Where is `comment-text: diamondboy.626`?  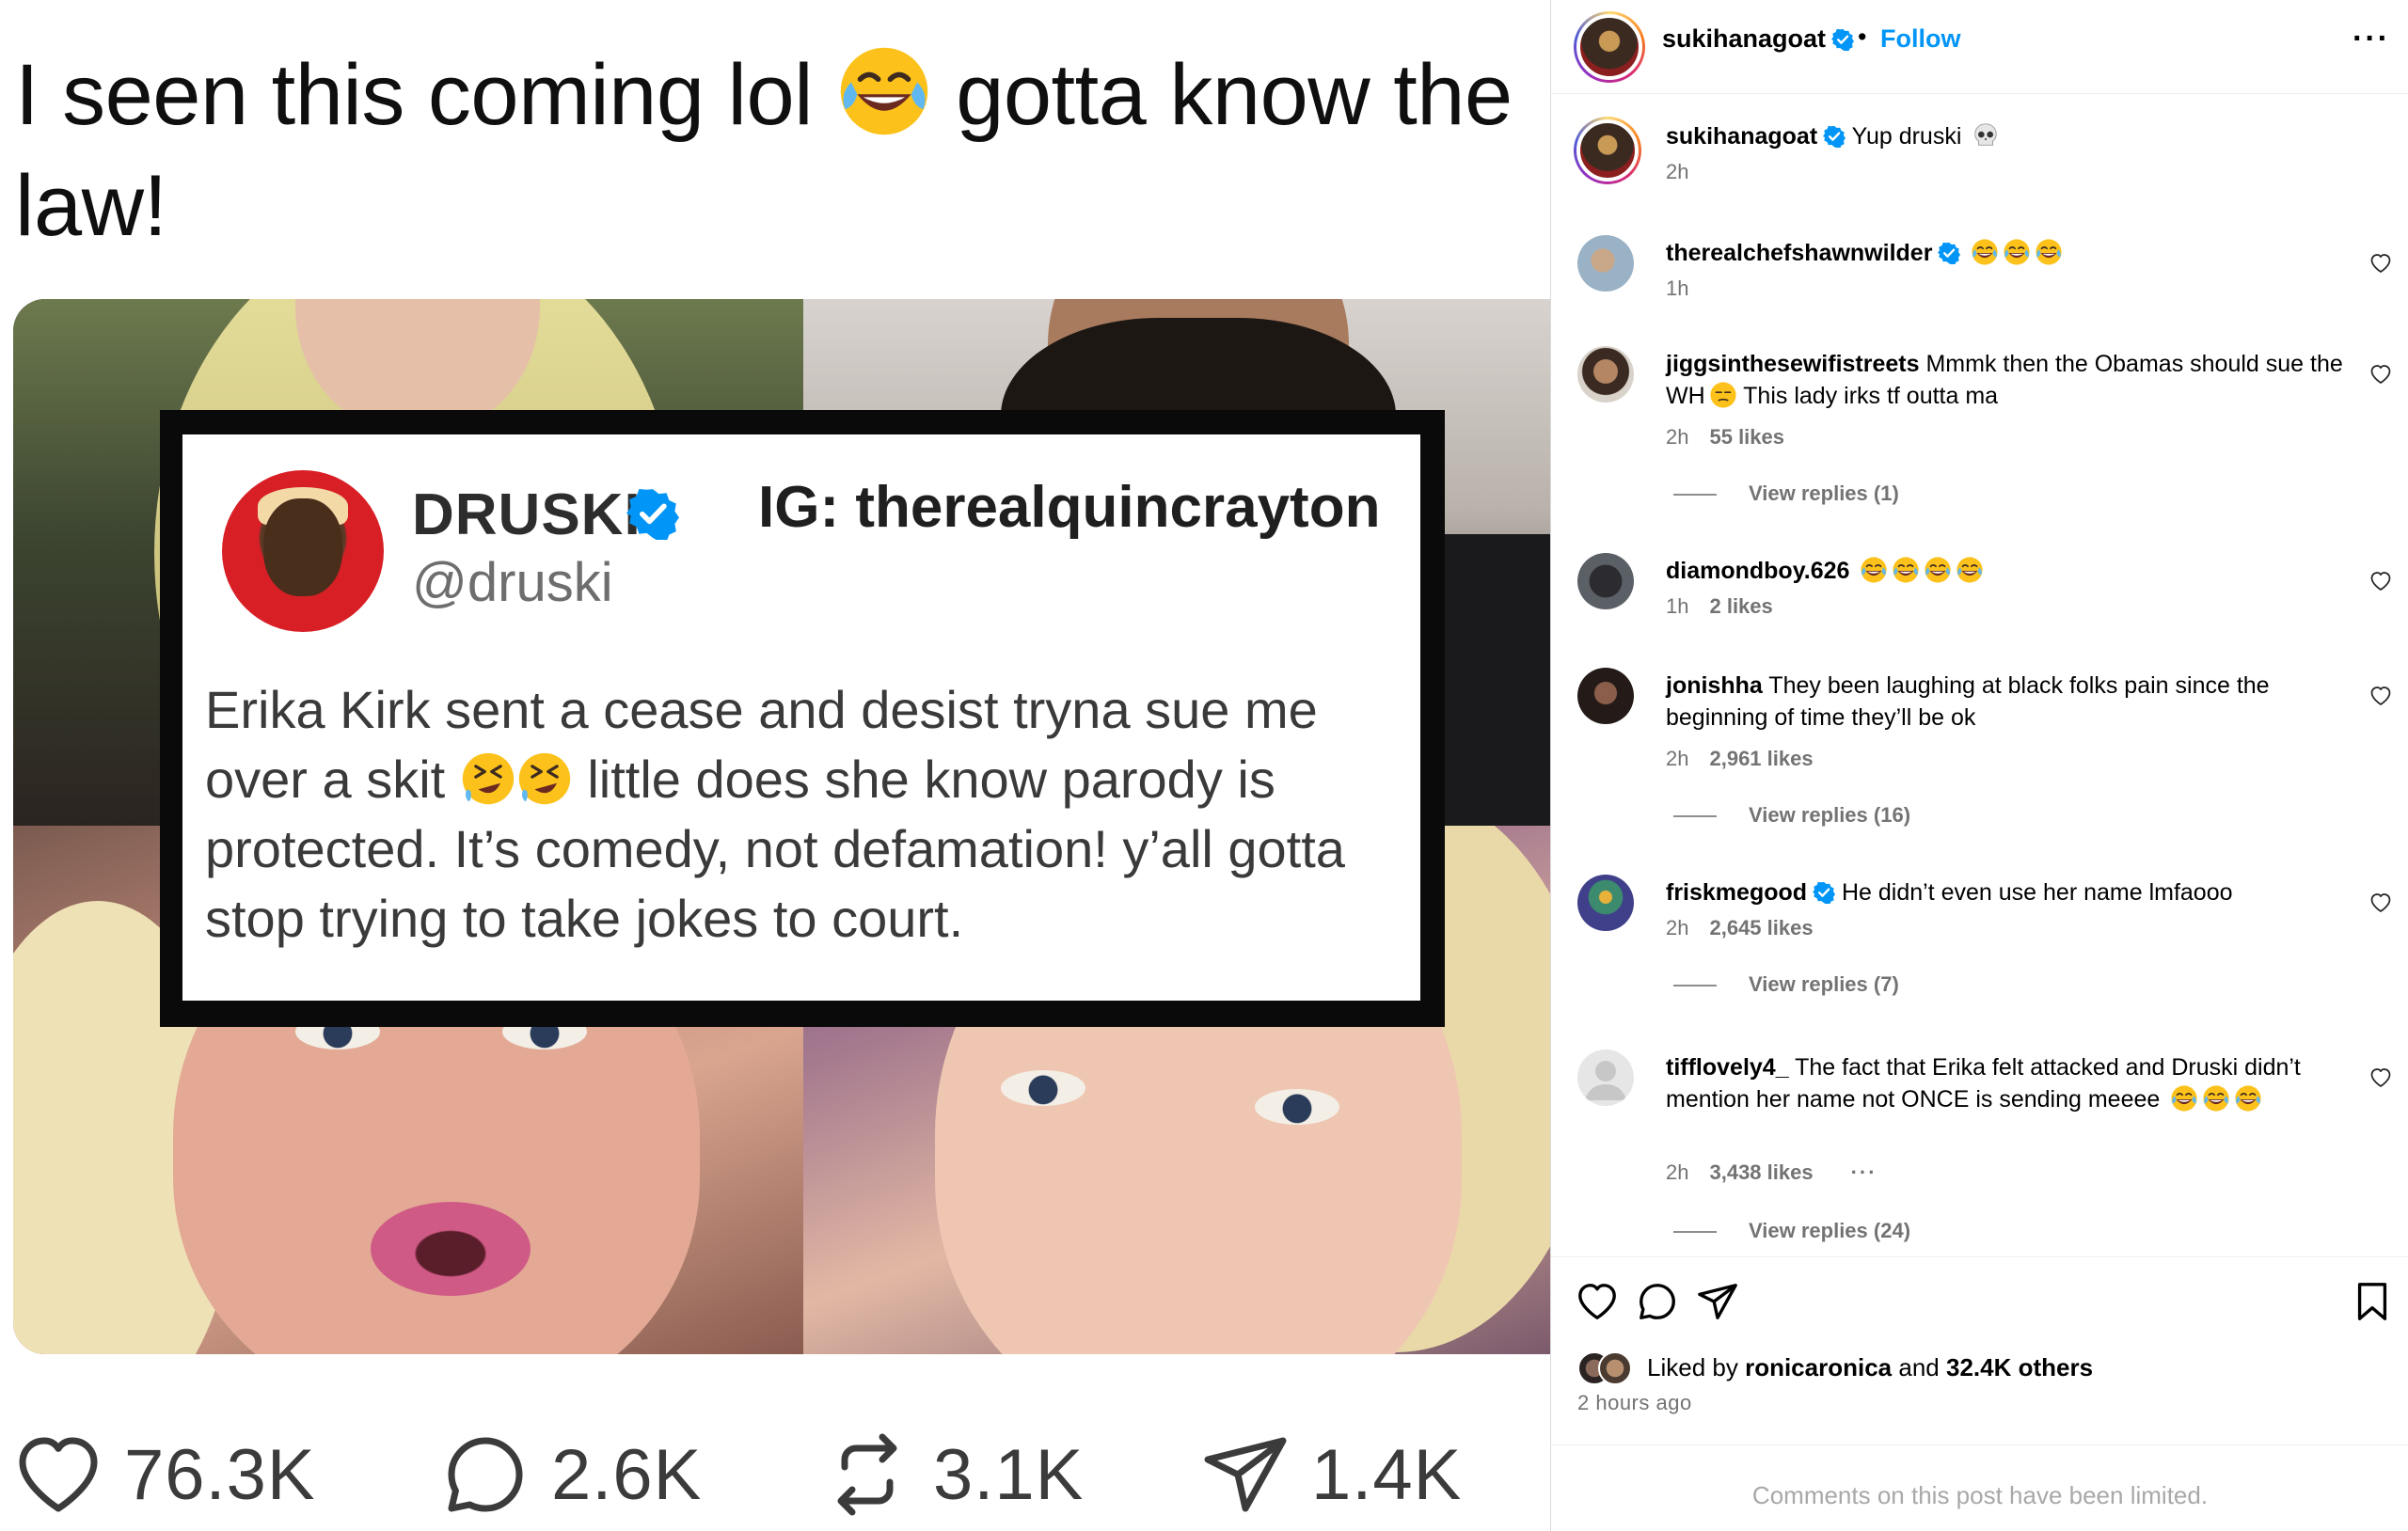
comment-text: diamondboy.626 is located at coordinates (2005, 571).